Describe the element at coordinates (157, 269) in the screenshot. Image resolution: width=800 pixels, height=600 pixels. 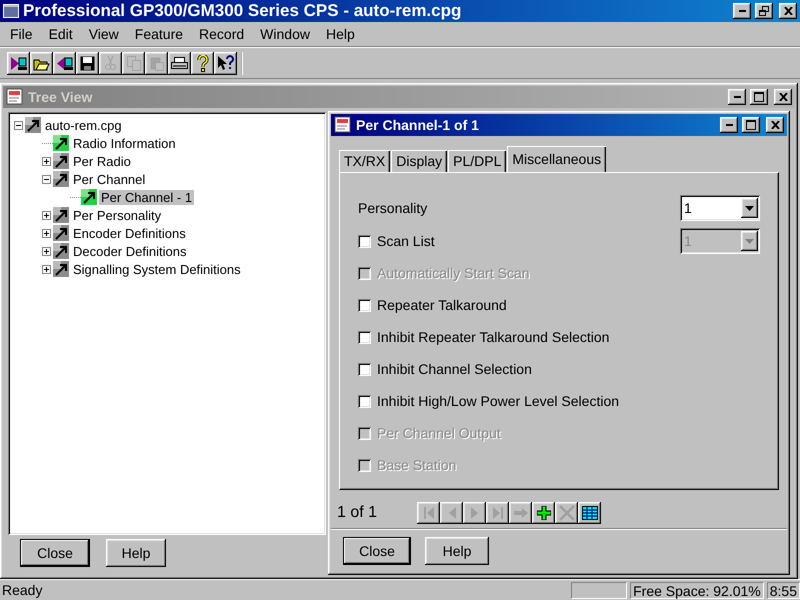
I see `tree-item: Signalling System Definitions` at that location.